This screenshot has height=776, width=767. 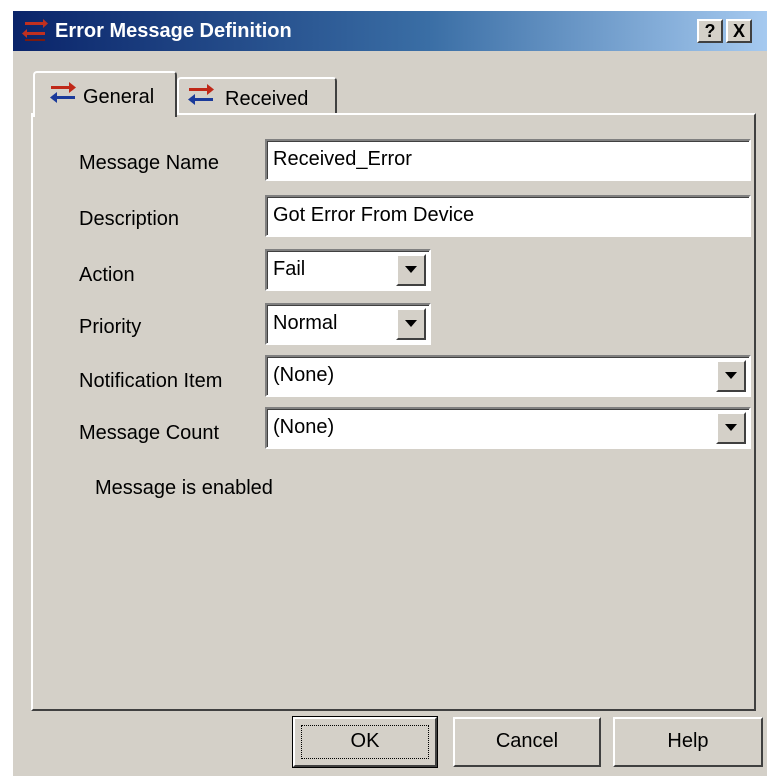 What do you see at coordinates (129, 219) in the screenshot?
I see `description-label: Description` at bounding box center [129, 219].